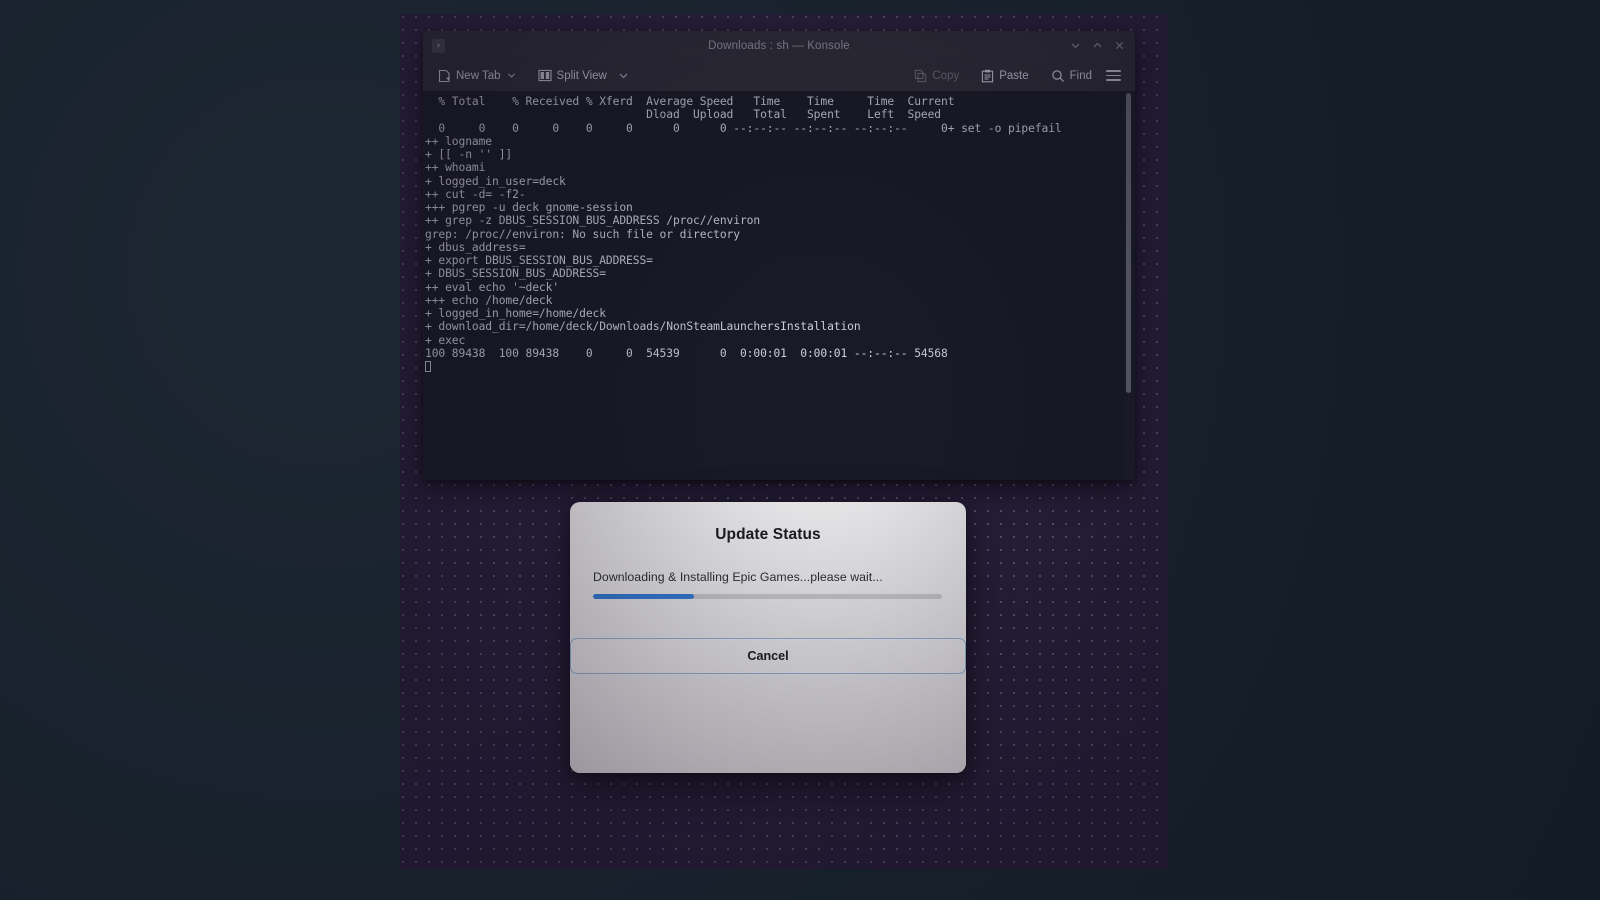 The image size is (1600, 900). I want to click on copy-button: Copy, so click(936, 76).